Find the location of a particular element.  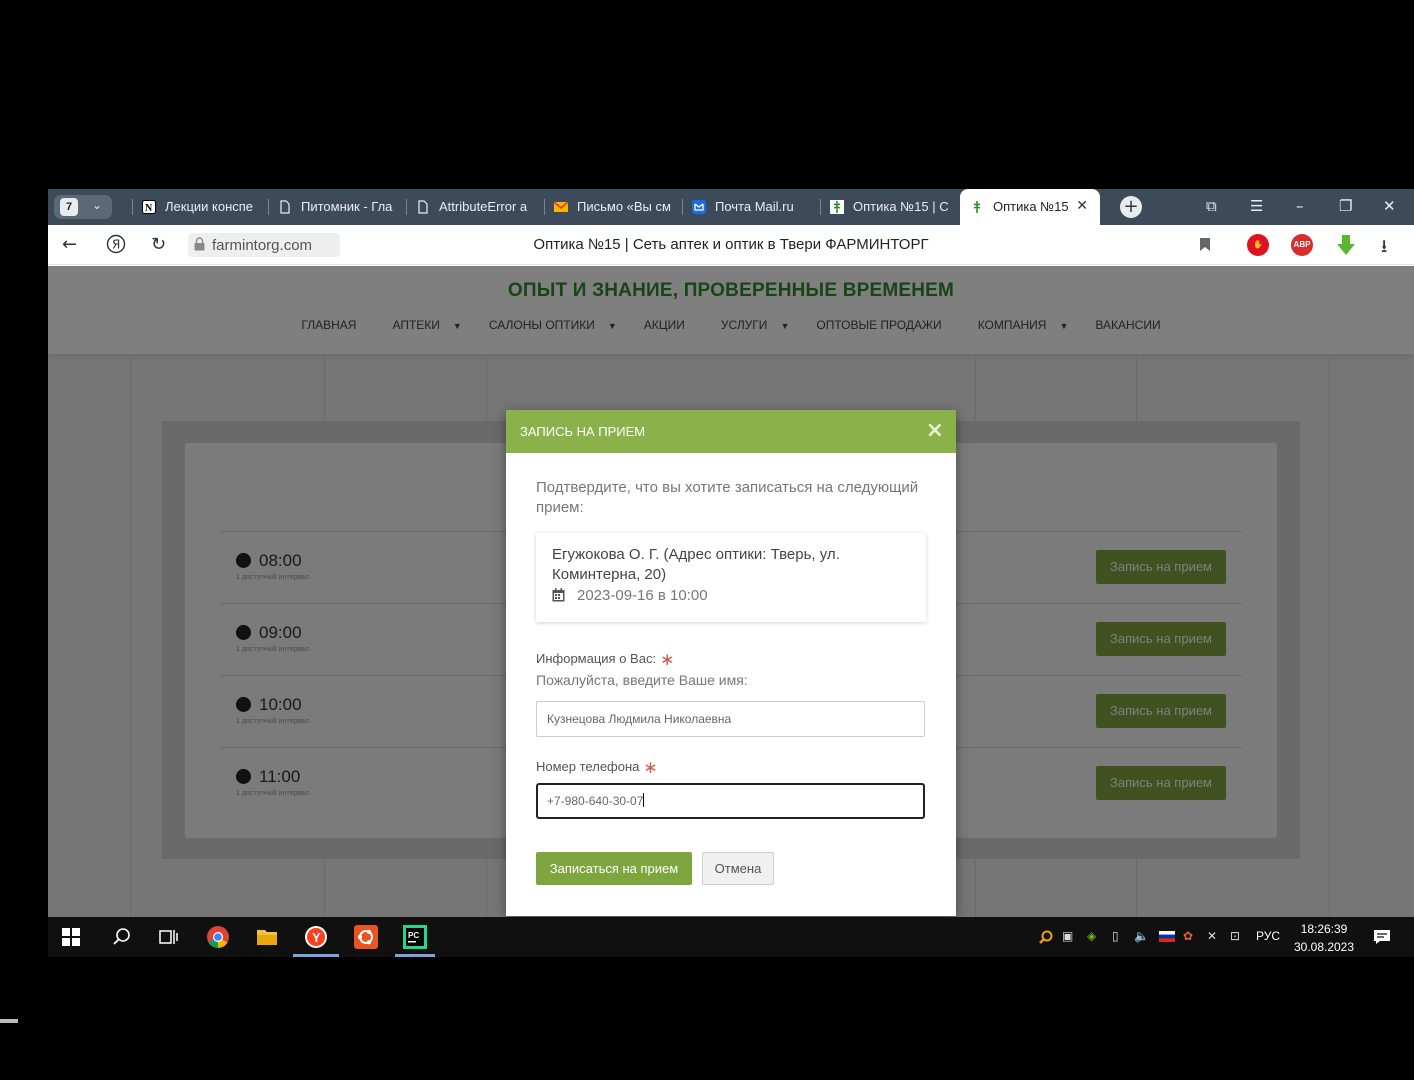

notion-icon: N is located at coordinates (149, 207).